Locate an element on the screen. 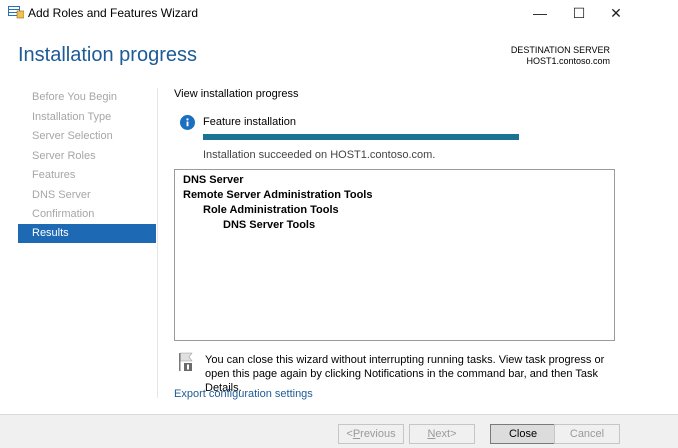 The height and width of the screenshot is (448, 678). page-title: Installation progress is located at coordinates (107, 55).